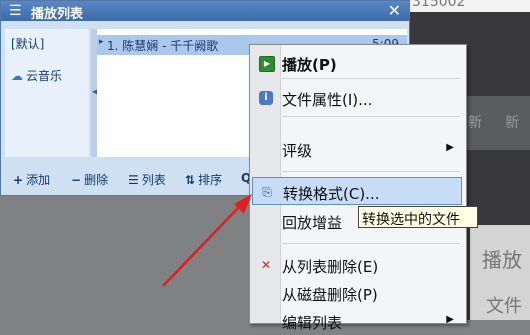 The height and width of the screenshot is (335, 530). I want to click on close-icon: ✕, so click(394, 10).